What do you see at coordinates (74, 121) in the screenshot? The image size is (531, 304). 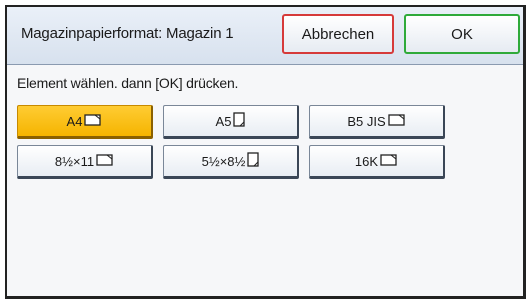 I see `paper-size-label: A4` at bounding box center [74, 121].